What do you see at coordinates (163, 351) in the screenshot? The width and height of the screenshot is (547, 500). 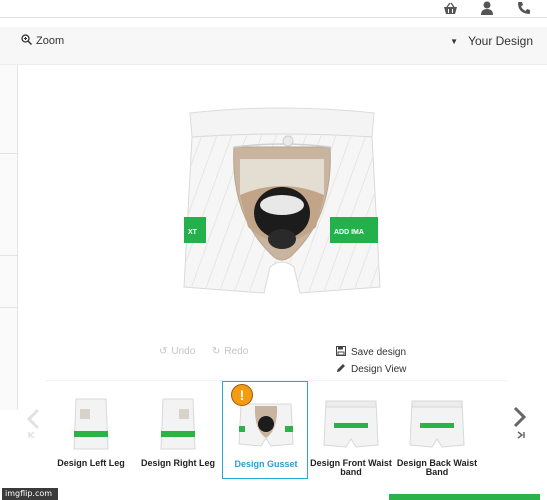 I see `undo-icon: ↺` at bounding box center [163, 351].